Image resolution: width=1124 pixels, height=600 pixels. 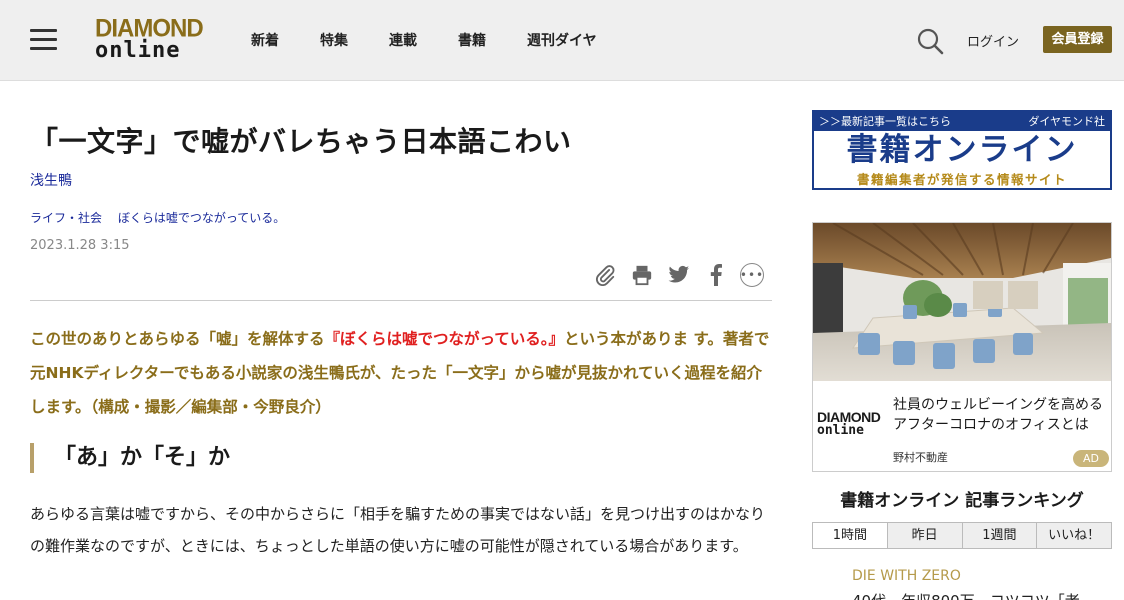 What do you see at coordinates (1073, 535) in the screenshot?
I see `tab-likes: いいね！` at bounding box center [1073, 535].